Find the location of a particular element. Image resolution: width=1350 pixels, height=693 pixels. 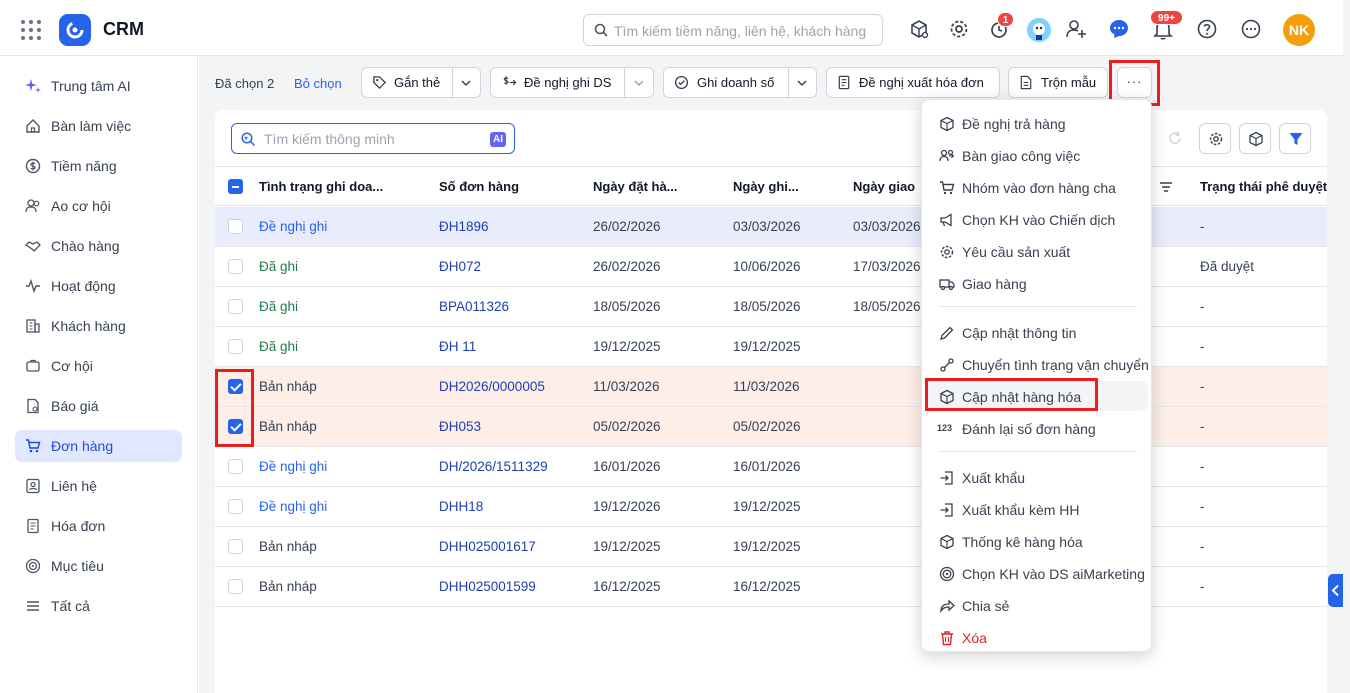

menu-item-handover: Bàn giao công việc is located at coordinates (1037, 155).